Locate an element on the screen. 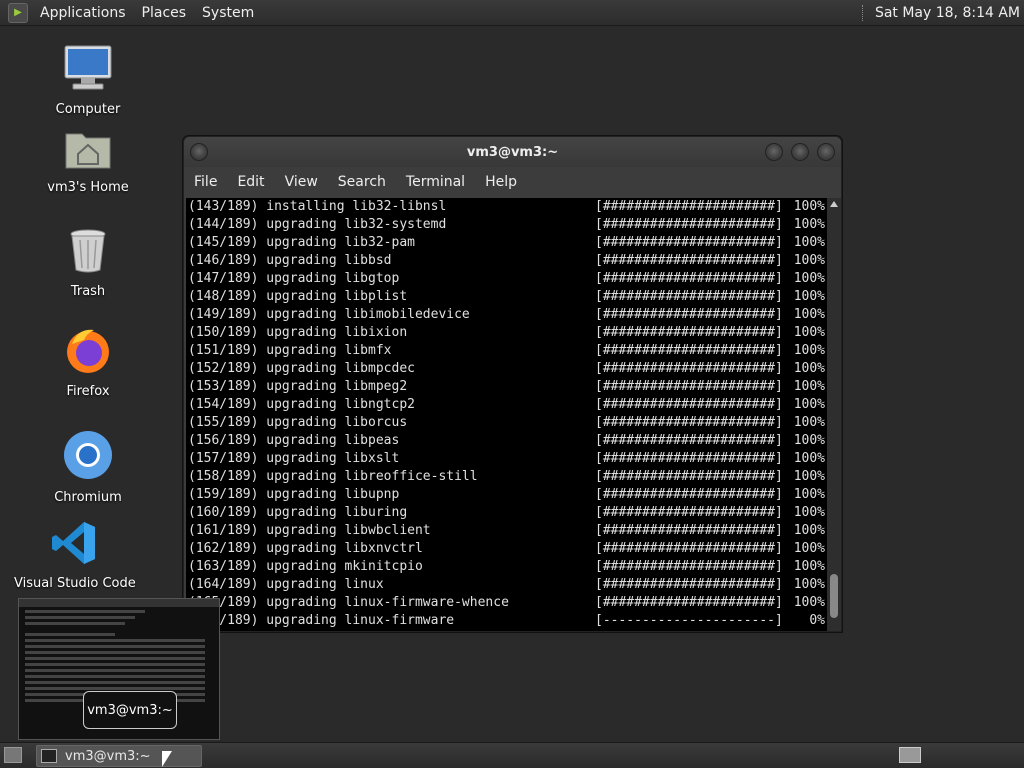 The image size is (1024, 768). panel-separator is located at coordinates (864, 12).